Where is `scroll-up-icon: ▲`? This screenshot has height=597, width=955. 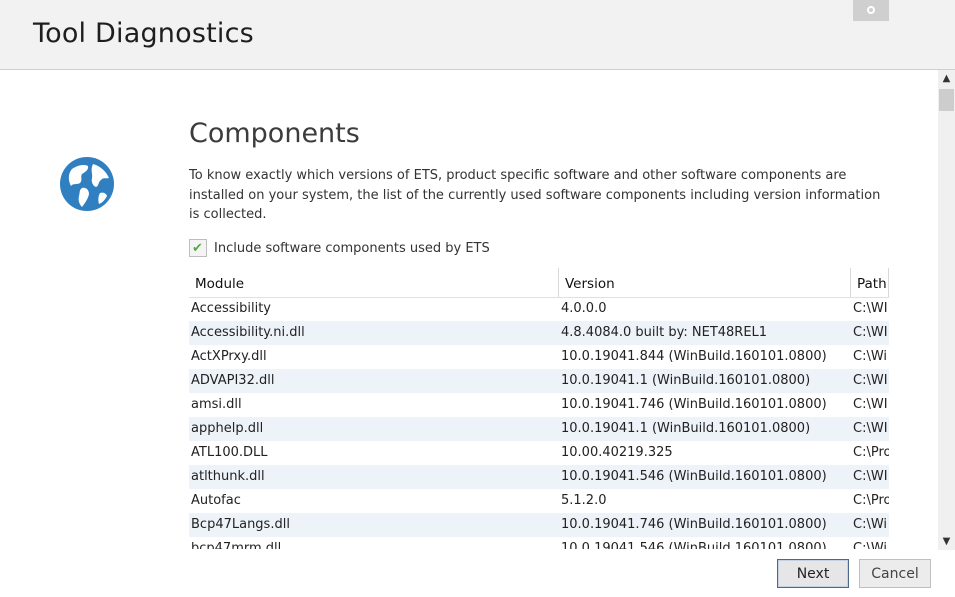
scroll-up-icon: ▲ is located at coordinates (946, 78).